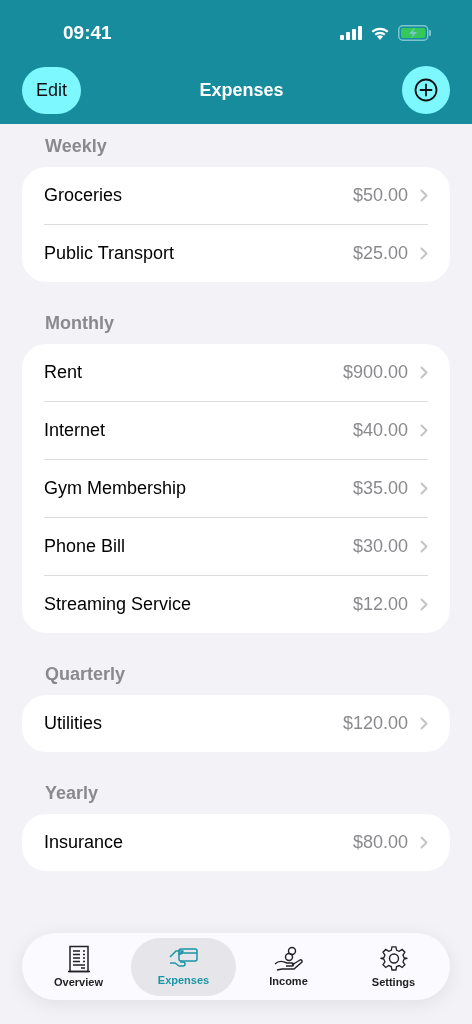 This screenshot has height=1024, width=472. What do you see at coordinates (116, 488) in the screenshot?
I see `expense-name: Gym Membership` at bounding box center [116, 488].